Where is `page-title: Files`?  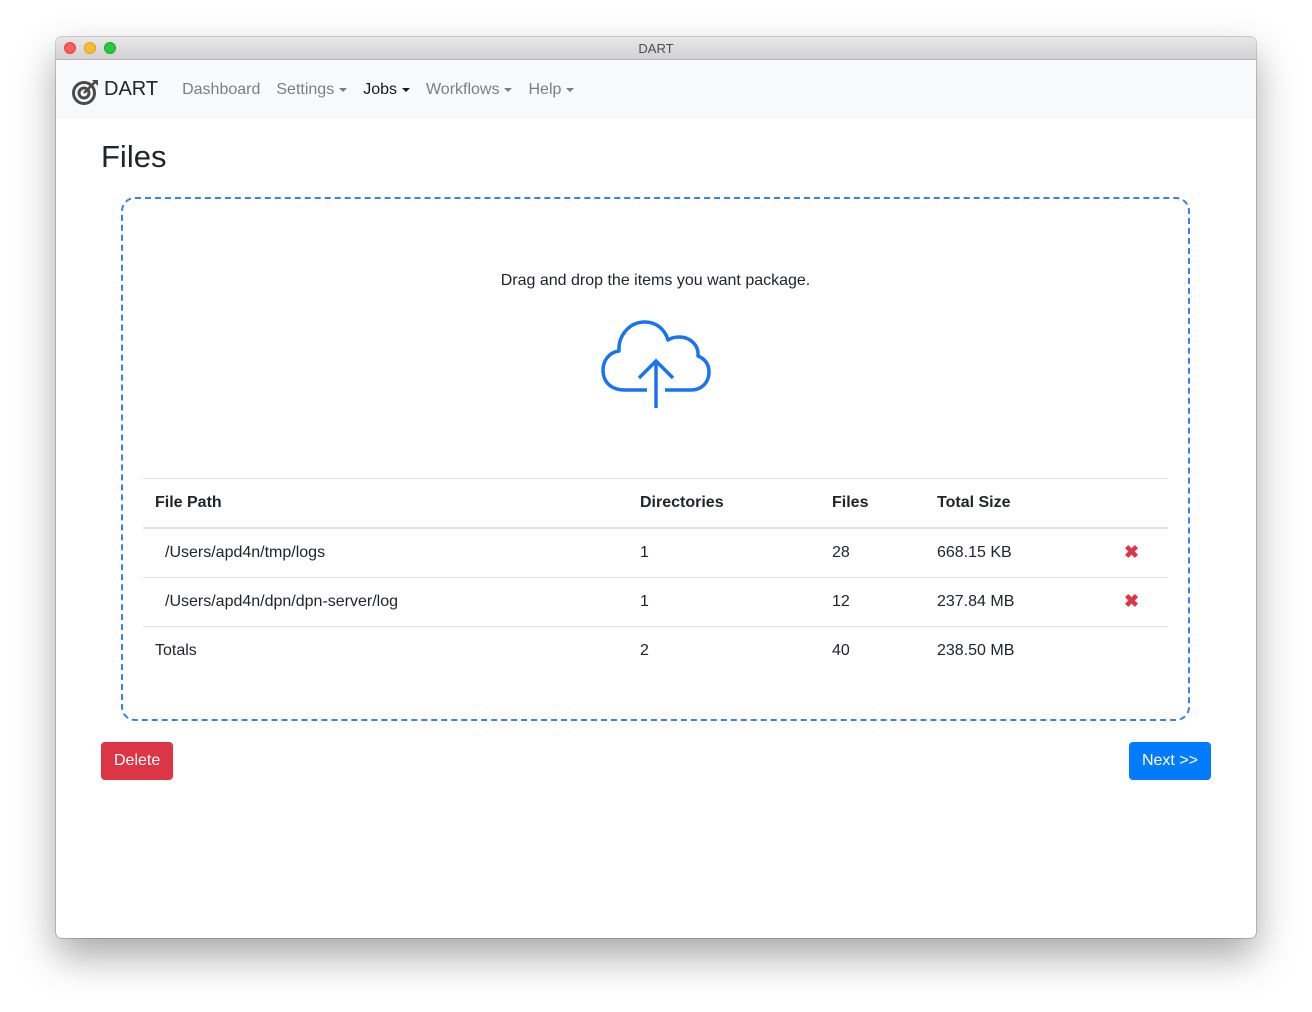
page-title: Files is located at coordinates (134, 156).